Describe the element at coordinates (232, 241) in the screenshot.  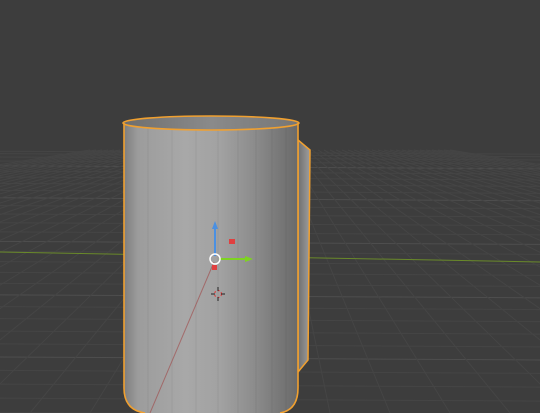
I see `gizmo-x-plane-handle` at that location.